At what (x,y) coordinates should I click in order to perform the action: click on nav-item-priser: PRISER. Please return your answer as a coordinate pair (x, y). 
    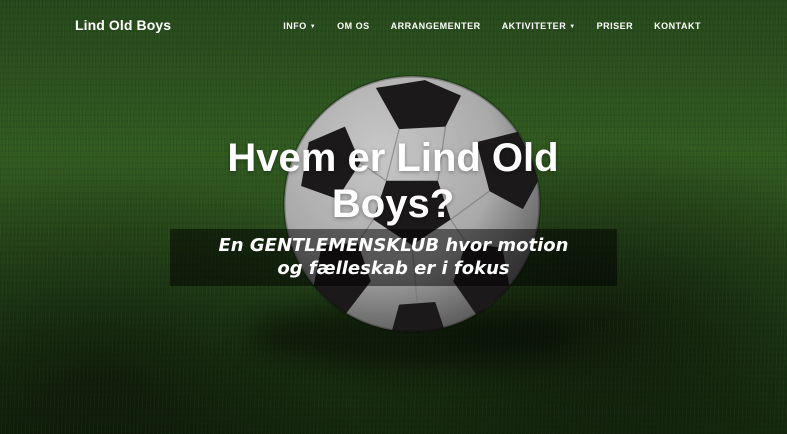
    Looking at the image, I should click on (615, 26).